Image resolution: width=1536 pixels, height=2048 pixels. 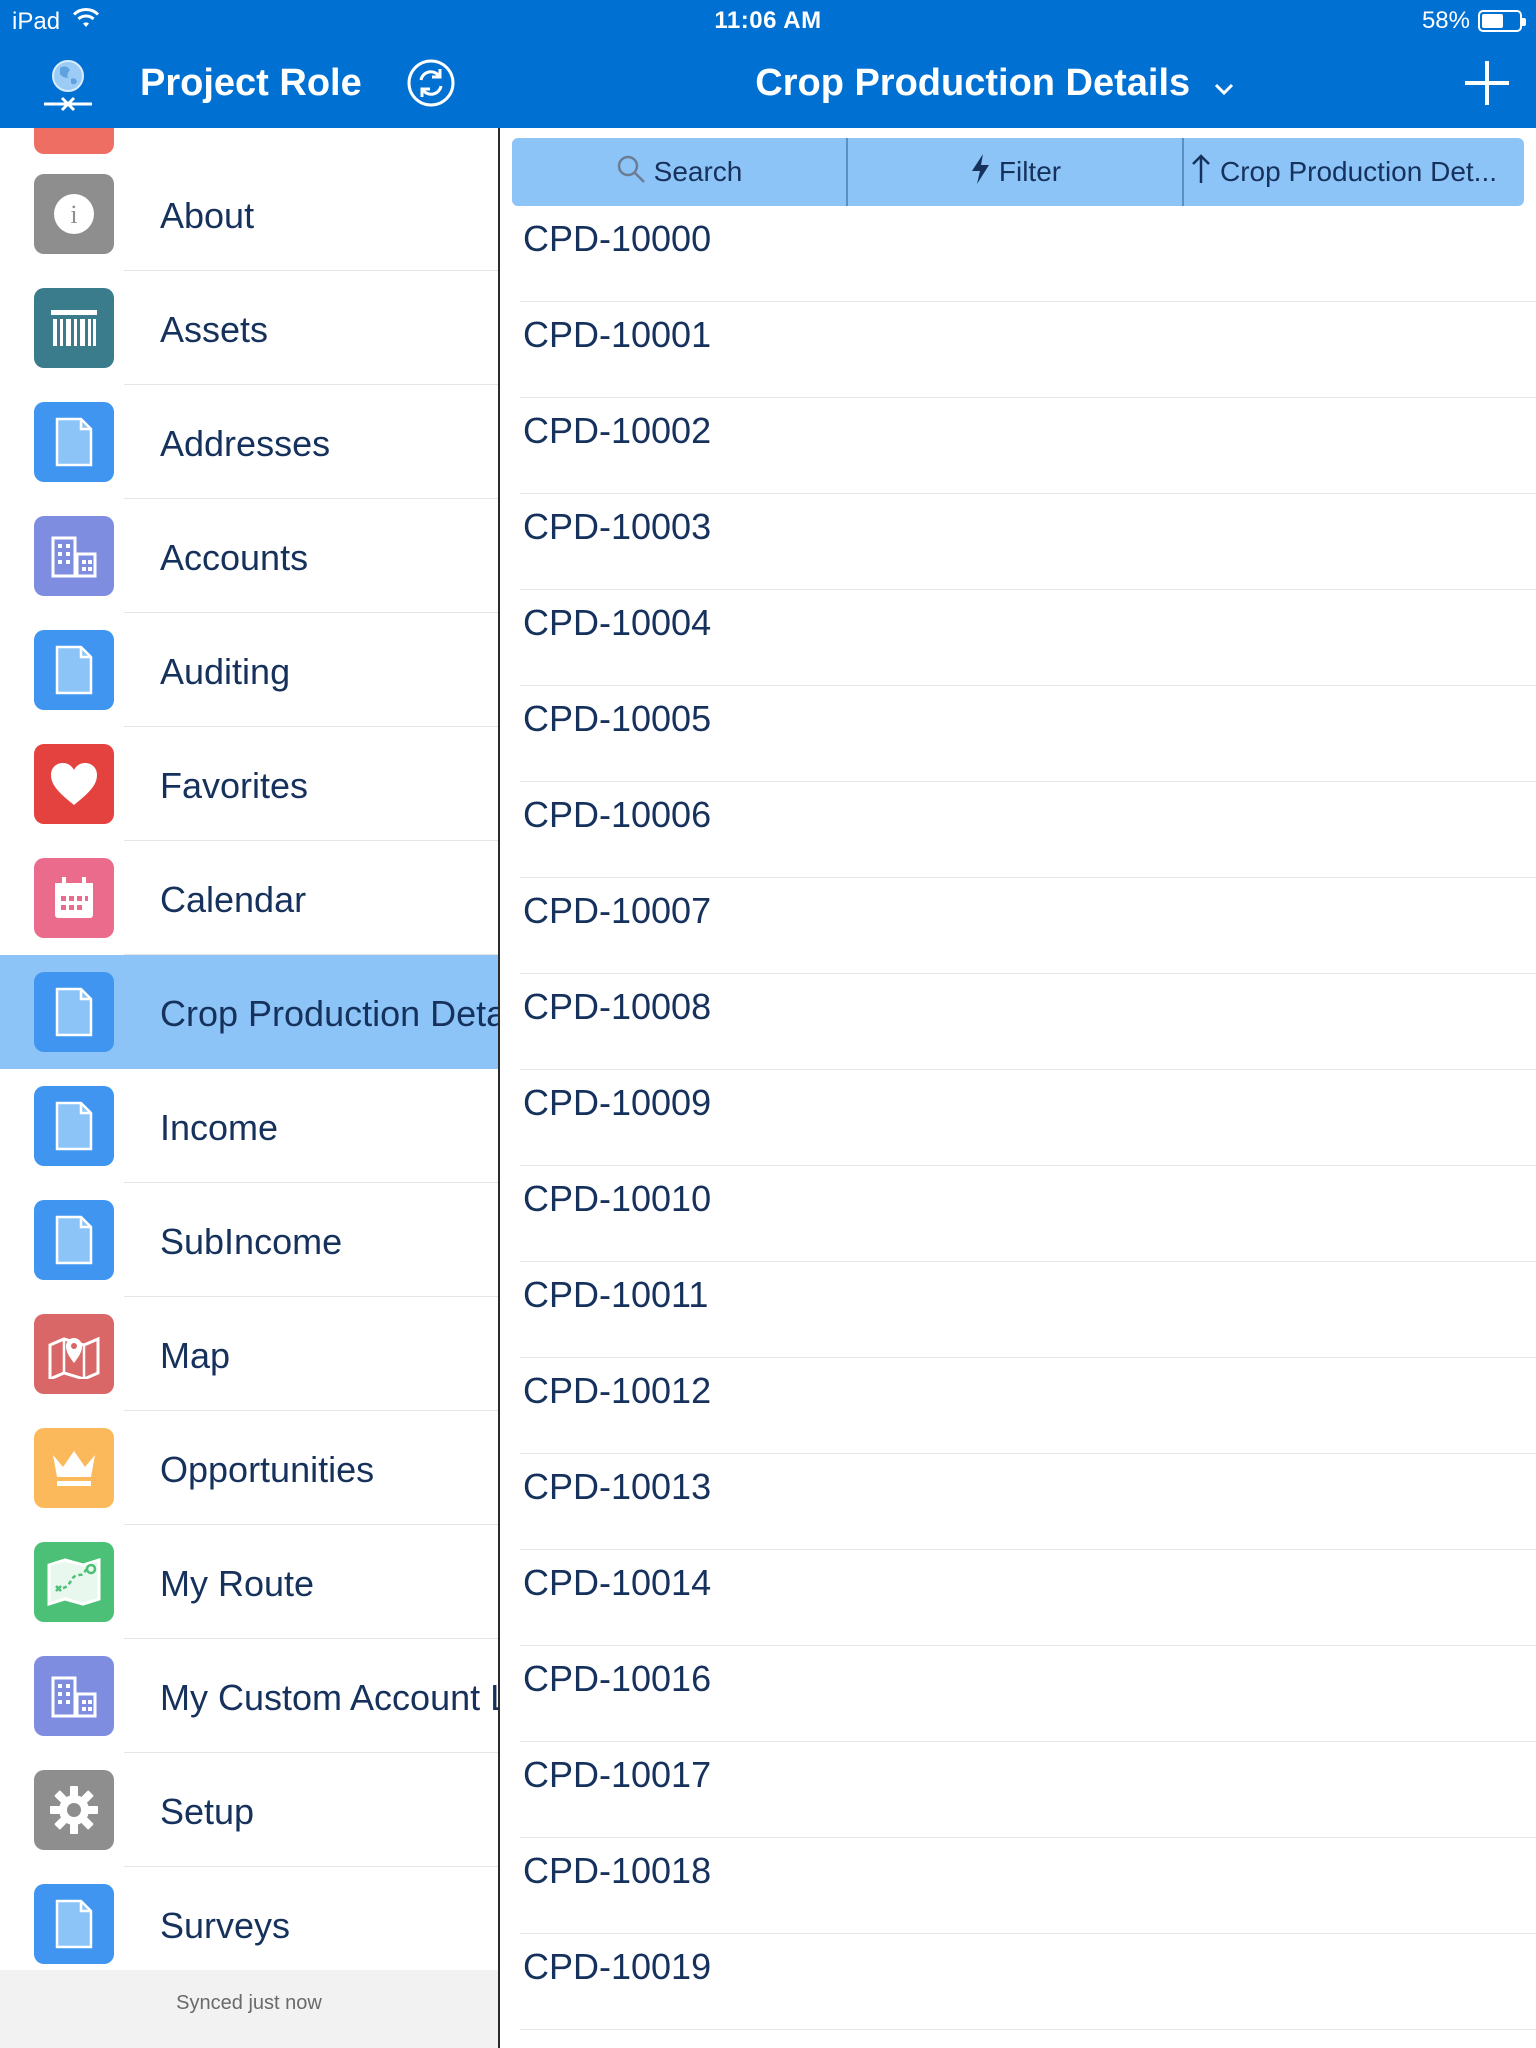 What do you see at coordinates (617, 334) in the screenshot?
I see `record-name: CPD-10001` at bounding box center [617, 334].